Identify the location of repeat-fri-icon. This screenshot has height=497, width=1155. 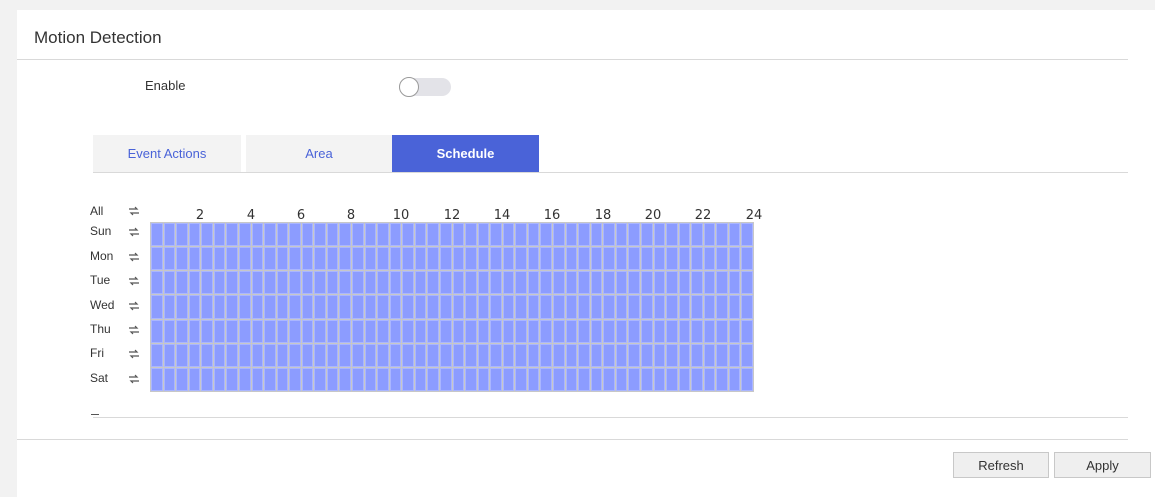
(134, 353).